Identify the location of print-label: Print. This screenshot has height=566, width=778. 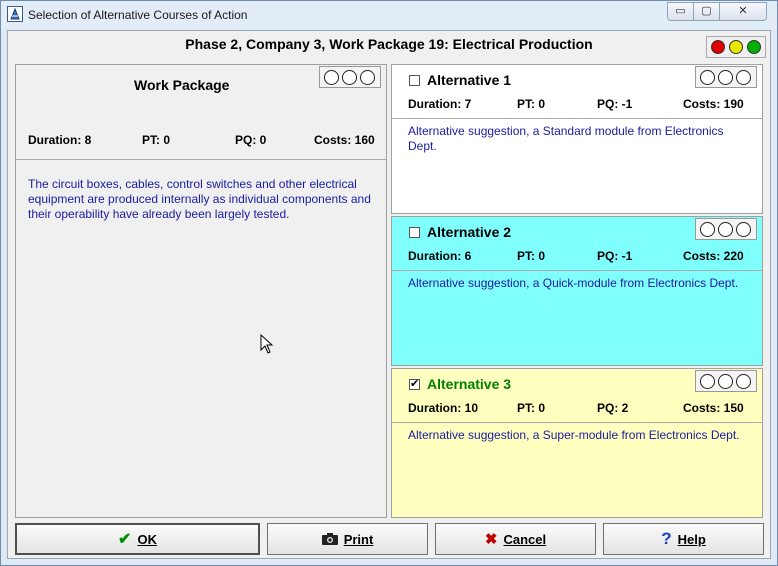
(358, 539).